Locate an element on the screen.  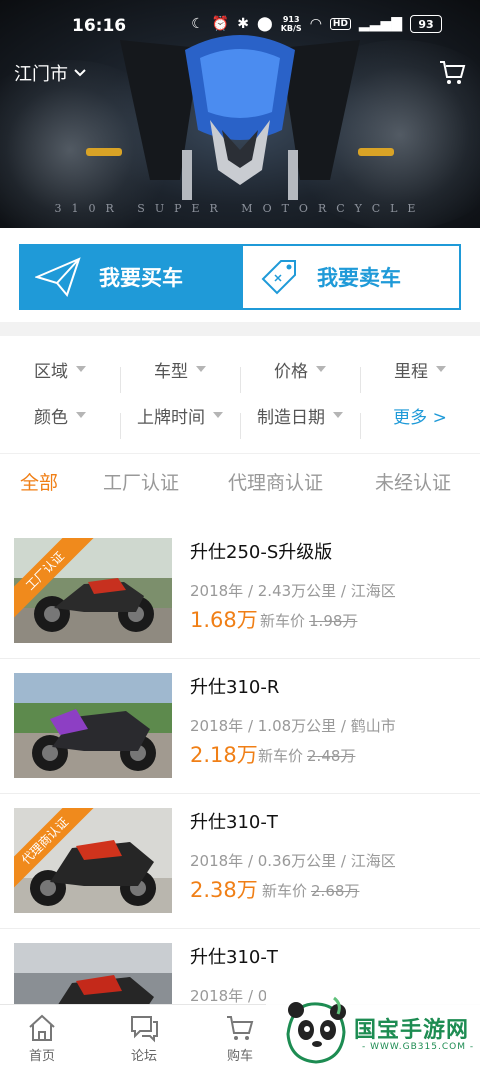
nav-forum: 论坛 is located at coordinates (144, 1038).